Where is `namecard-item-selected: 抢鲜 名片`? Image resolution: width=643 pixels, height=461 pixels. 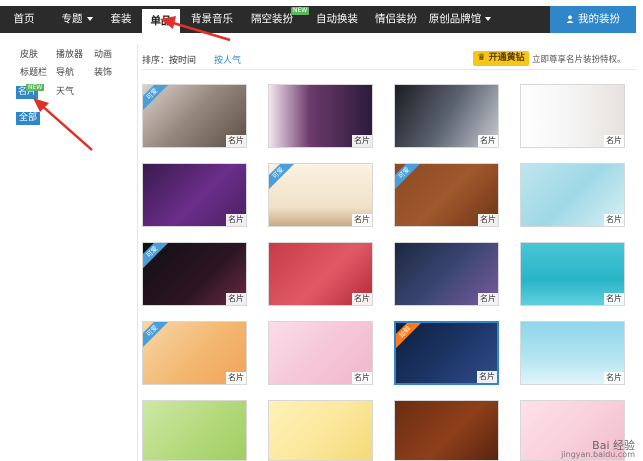
namecard-item-selected: 抢鲜 名片 is located at coordinates (446, 353).